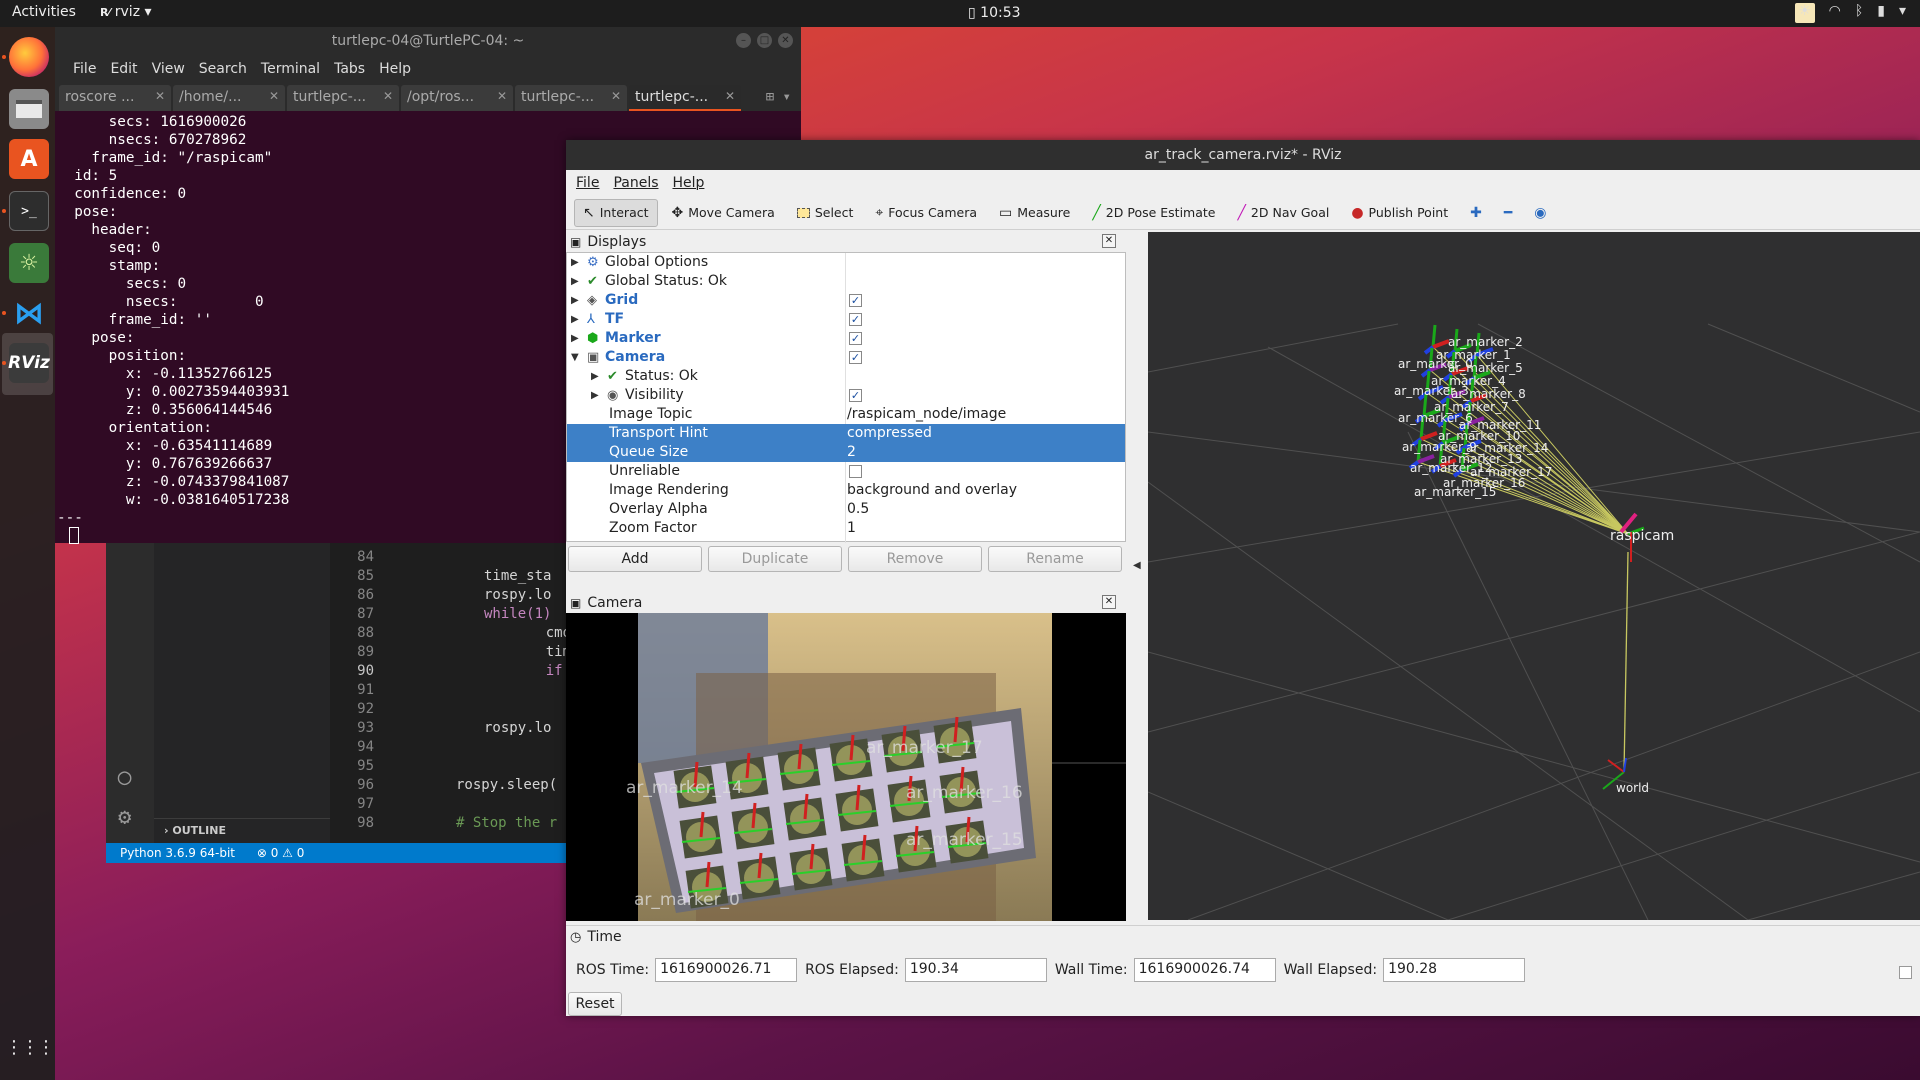  What do you see at coordinates (851, 528) in the screenshot?
I see `row-value: 1` at bounding box center [851, 528].